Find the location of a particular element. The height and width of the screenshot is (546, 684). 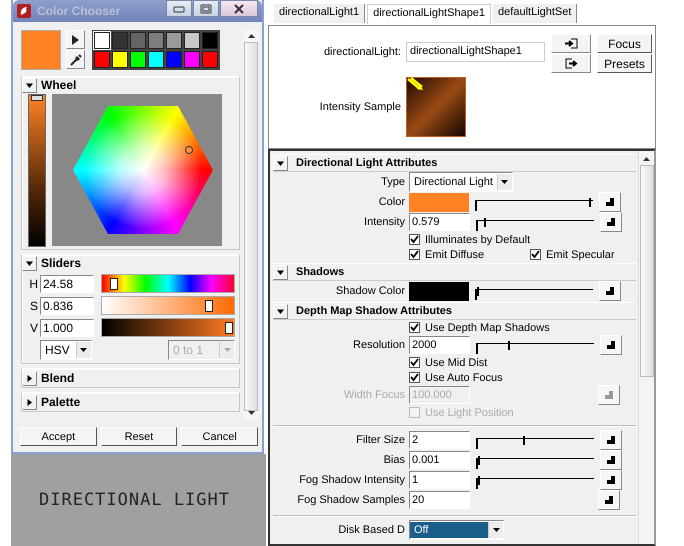

value-bar is located at coordinates (37, 170).